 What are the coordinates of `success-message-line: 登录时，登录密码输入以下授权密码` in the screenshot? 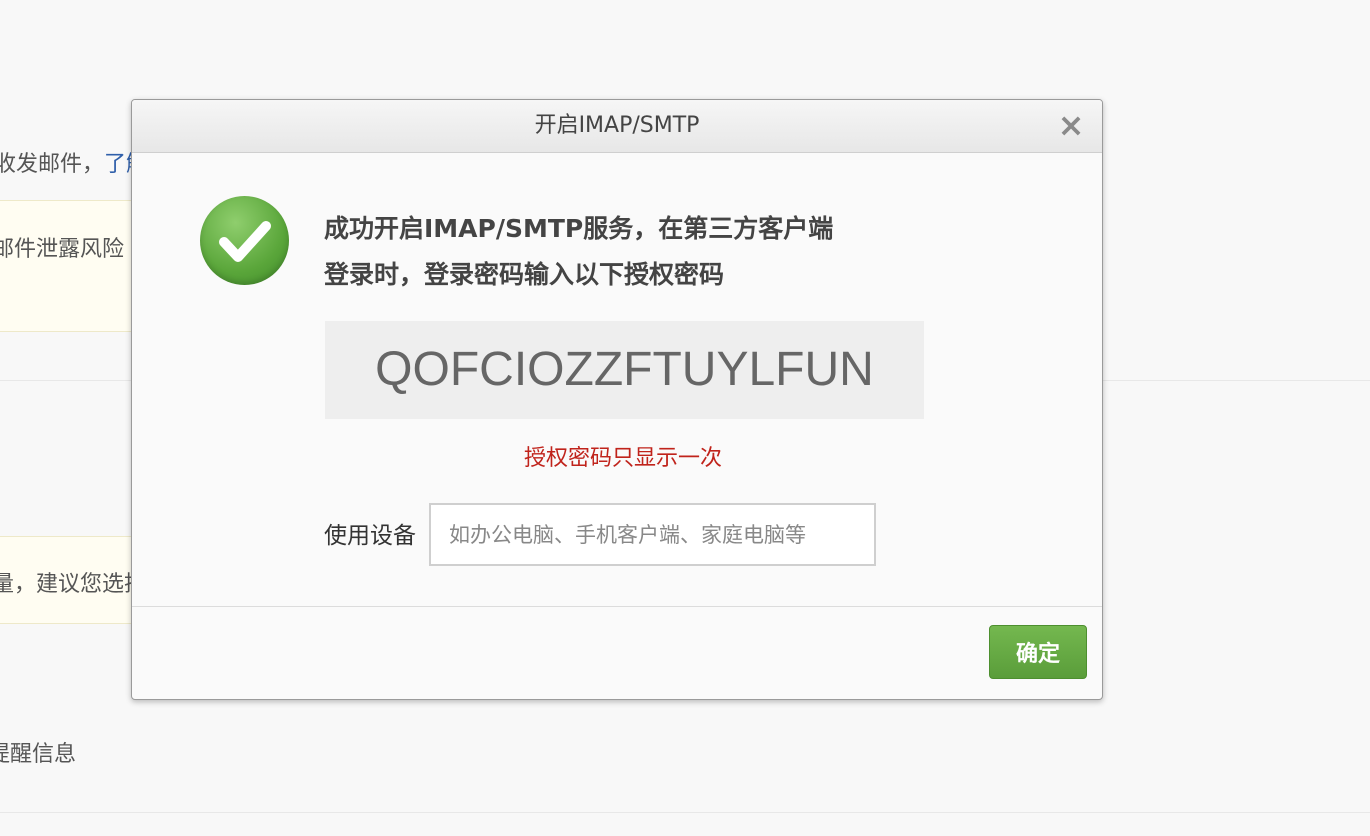 It's located at (524, 274).